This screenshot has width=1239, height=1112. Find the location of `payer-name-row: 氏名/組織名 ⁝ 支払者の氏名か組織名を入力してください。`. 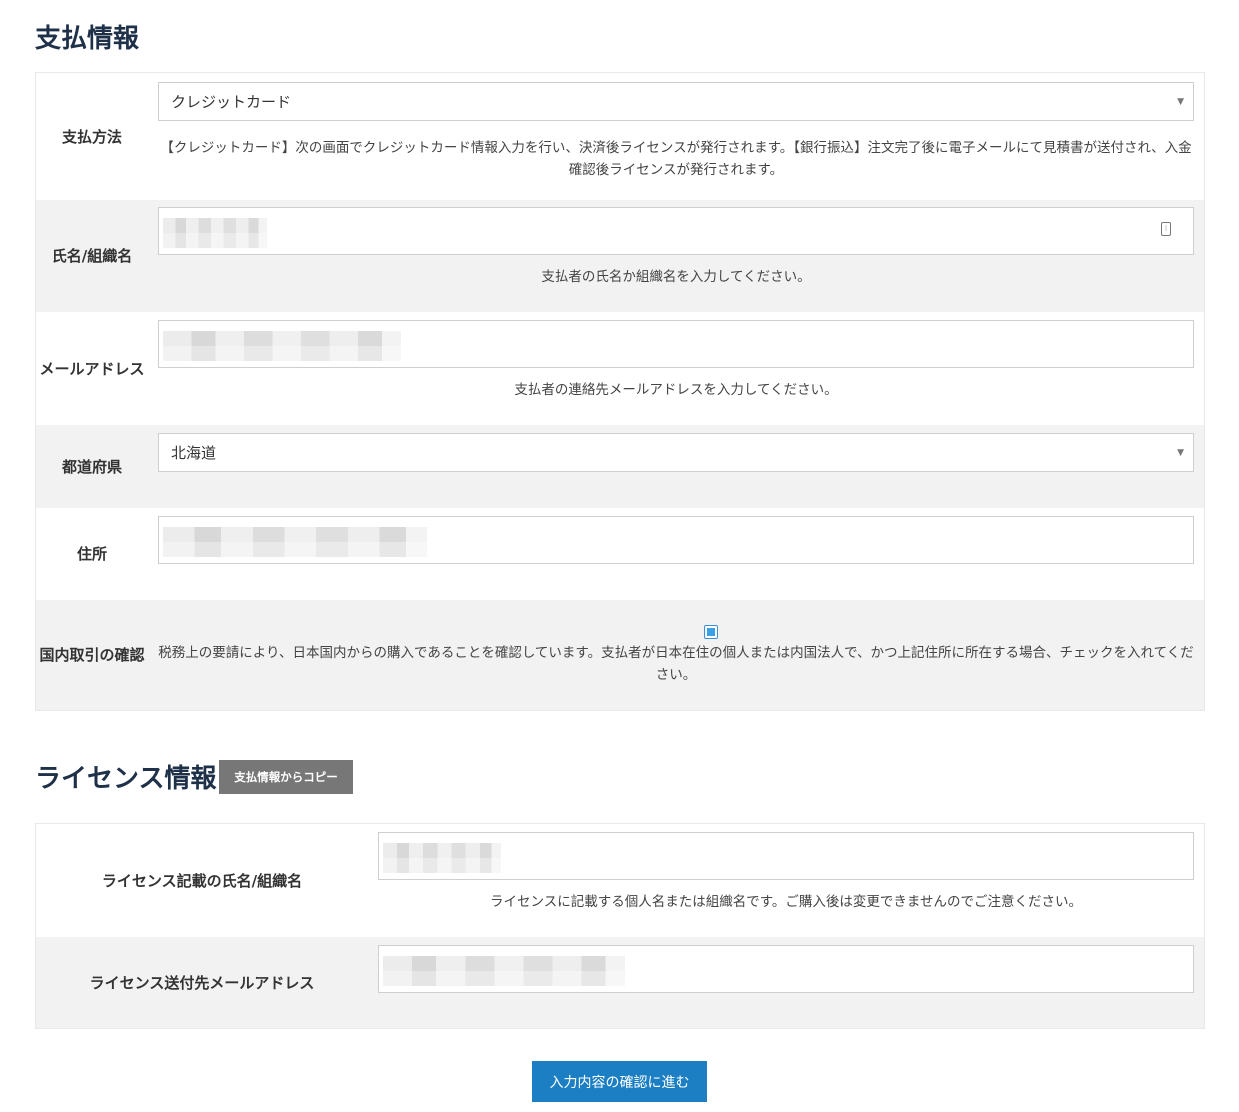

payer-name-row: 氏名/組織名 ⁝ 支払者の氏名か組織名を入力してください。 is located at coordinates (620, 256).